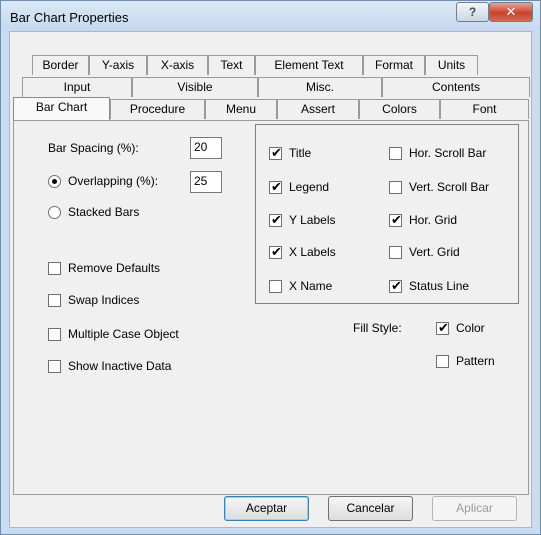  I want to click on vert-grid-checkbox: Vert. Grid, so click(453, 252).